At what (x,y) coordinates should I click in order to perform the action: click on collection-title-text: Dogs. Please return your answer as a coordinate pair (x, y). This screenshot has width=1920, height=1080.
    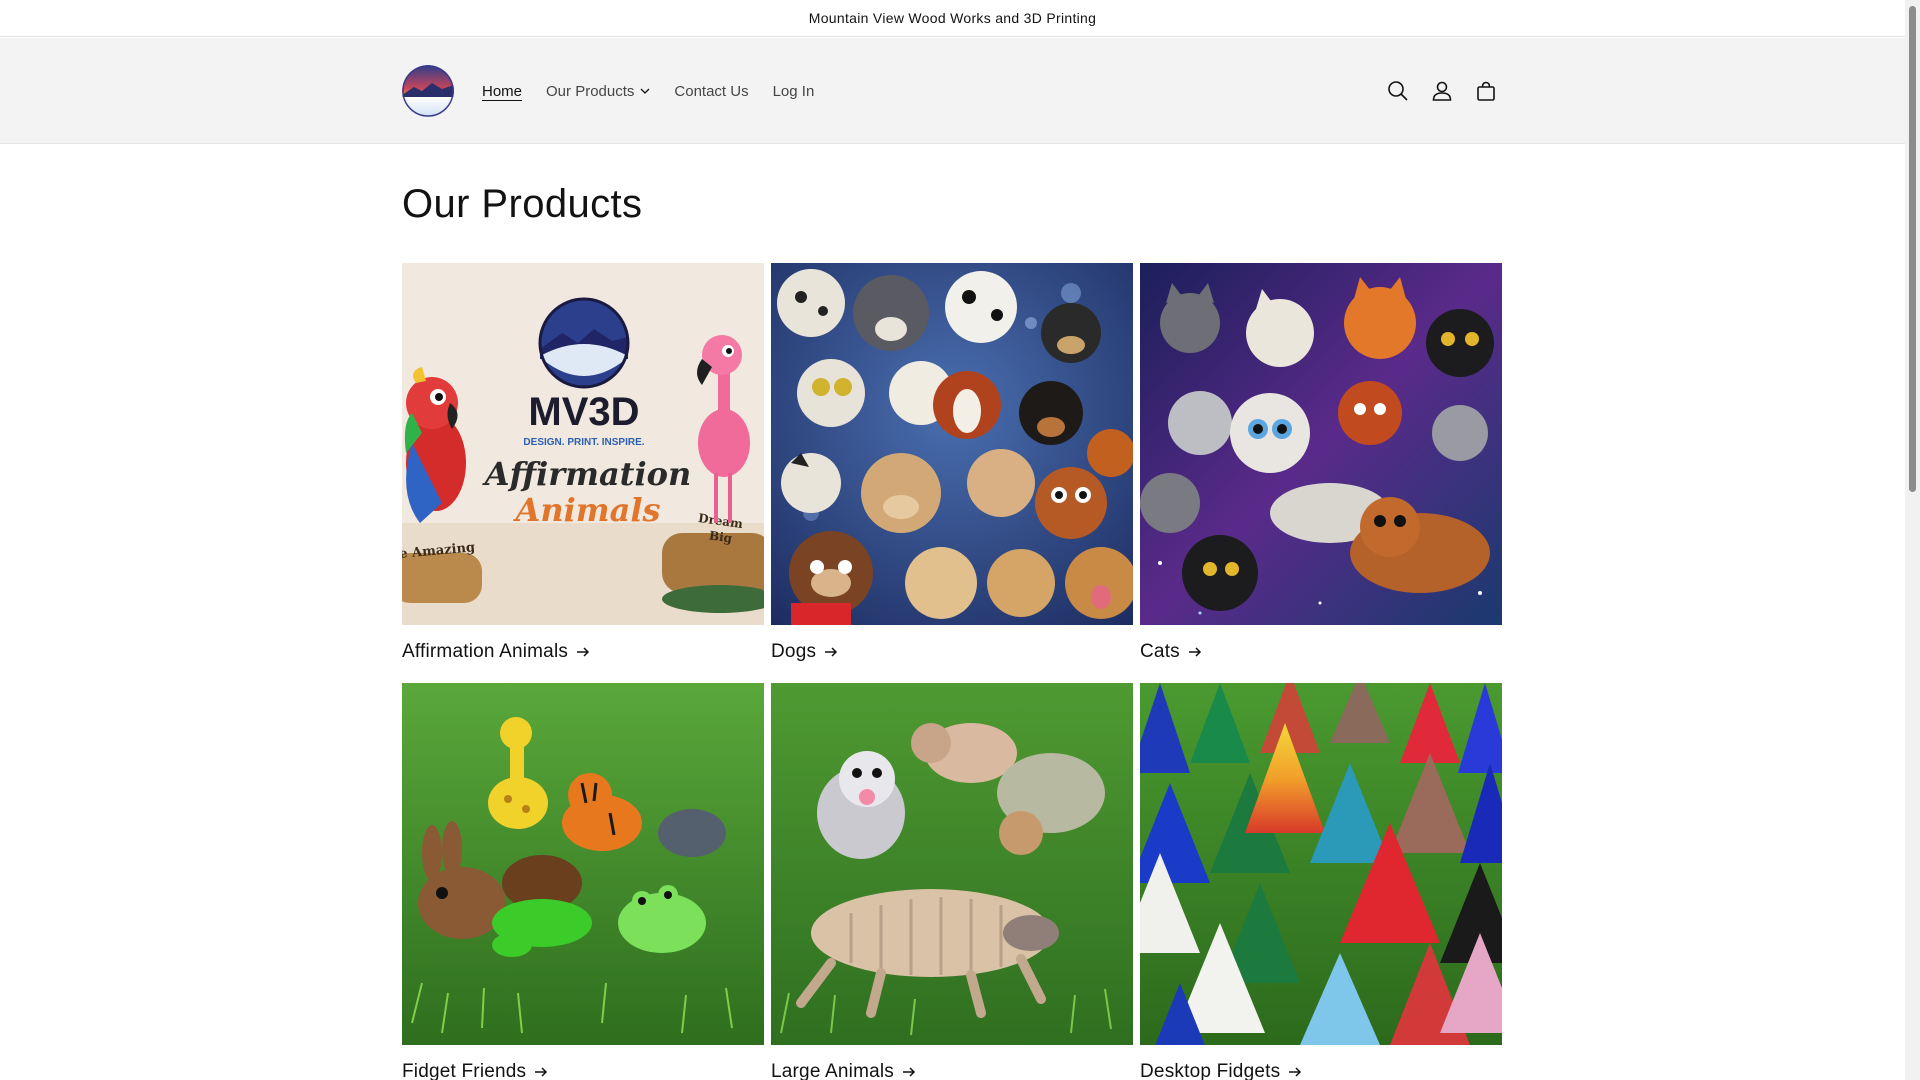
    Looking at the image, I should click on (794, 651).